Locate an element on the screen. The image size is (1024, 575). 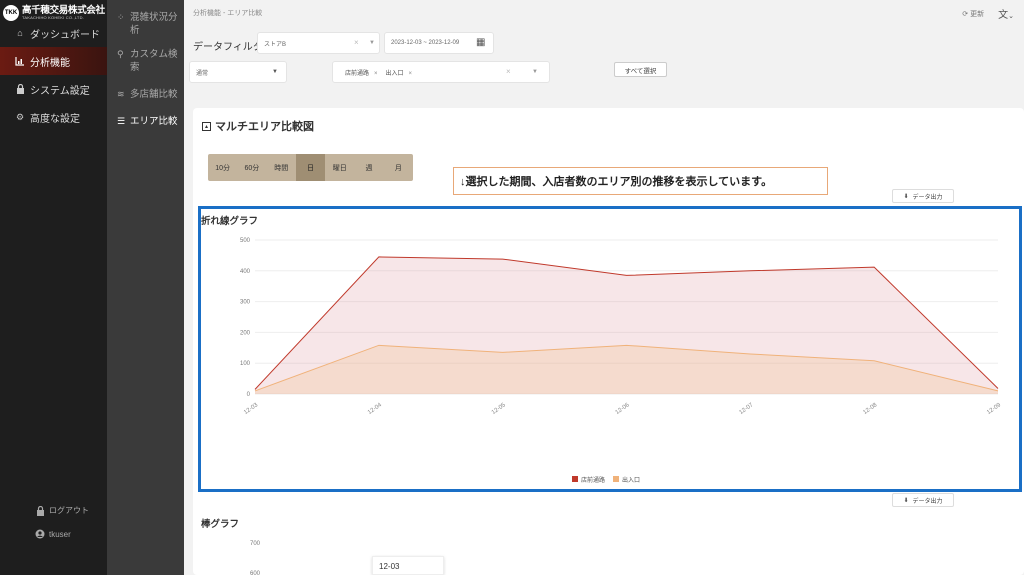
bar-chart-title: 棒グラフ is located at coordinates (220, 524).